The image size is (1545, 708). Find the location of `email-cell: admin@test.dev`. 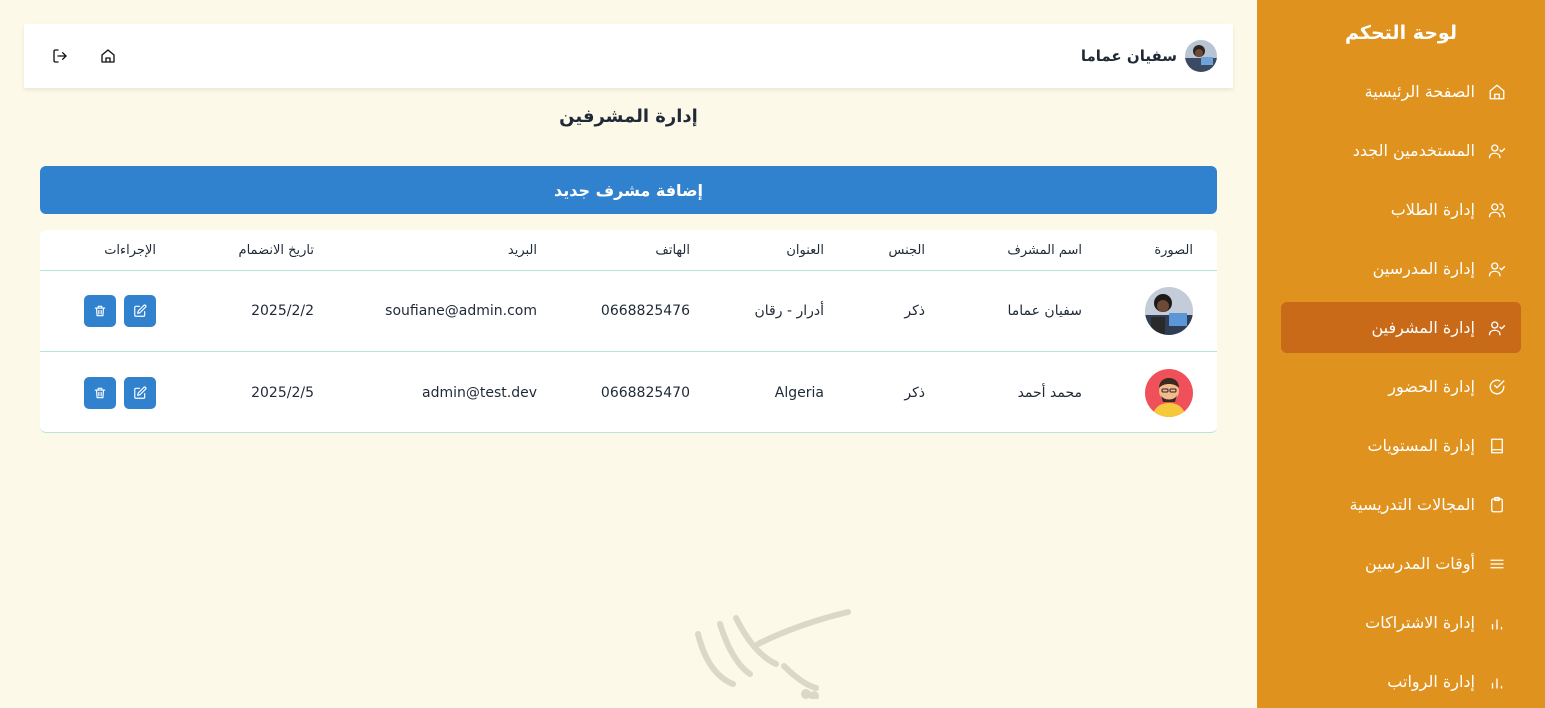

email-cell: admin@test.dev is located at coordinates (479, 392).